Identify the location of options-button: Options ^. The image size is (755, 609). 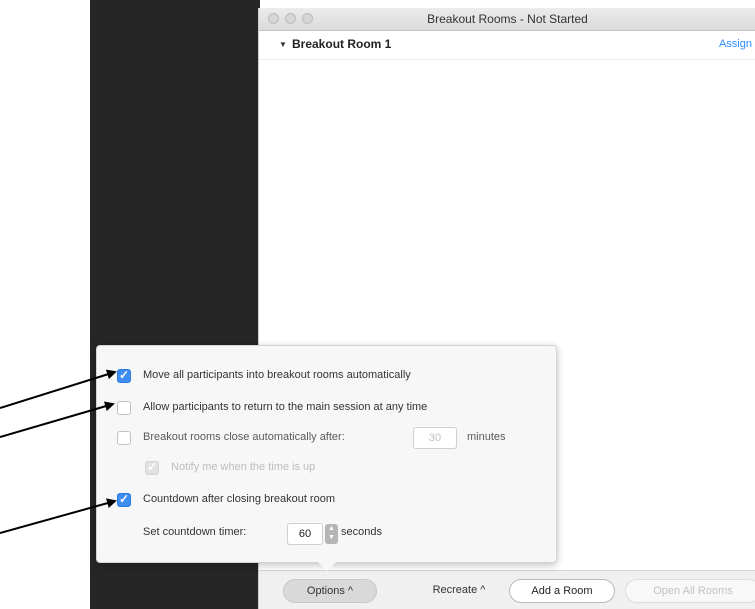
(330, 591).